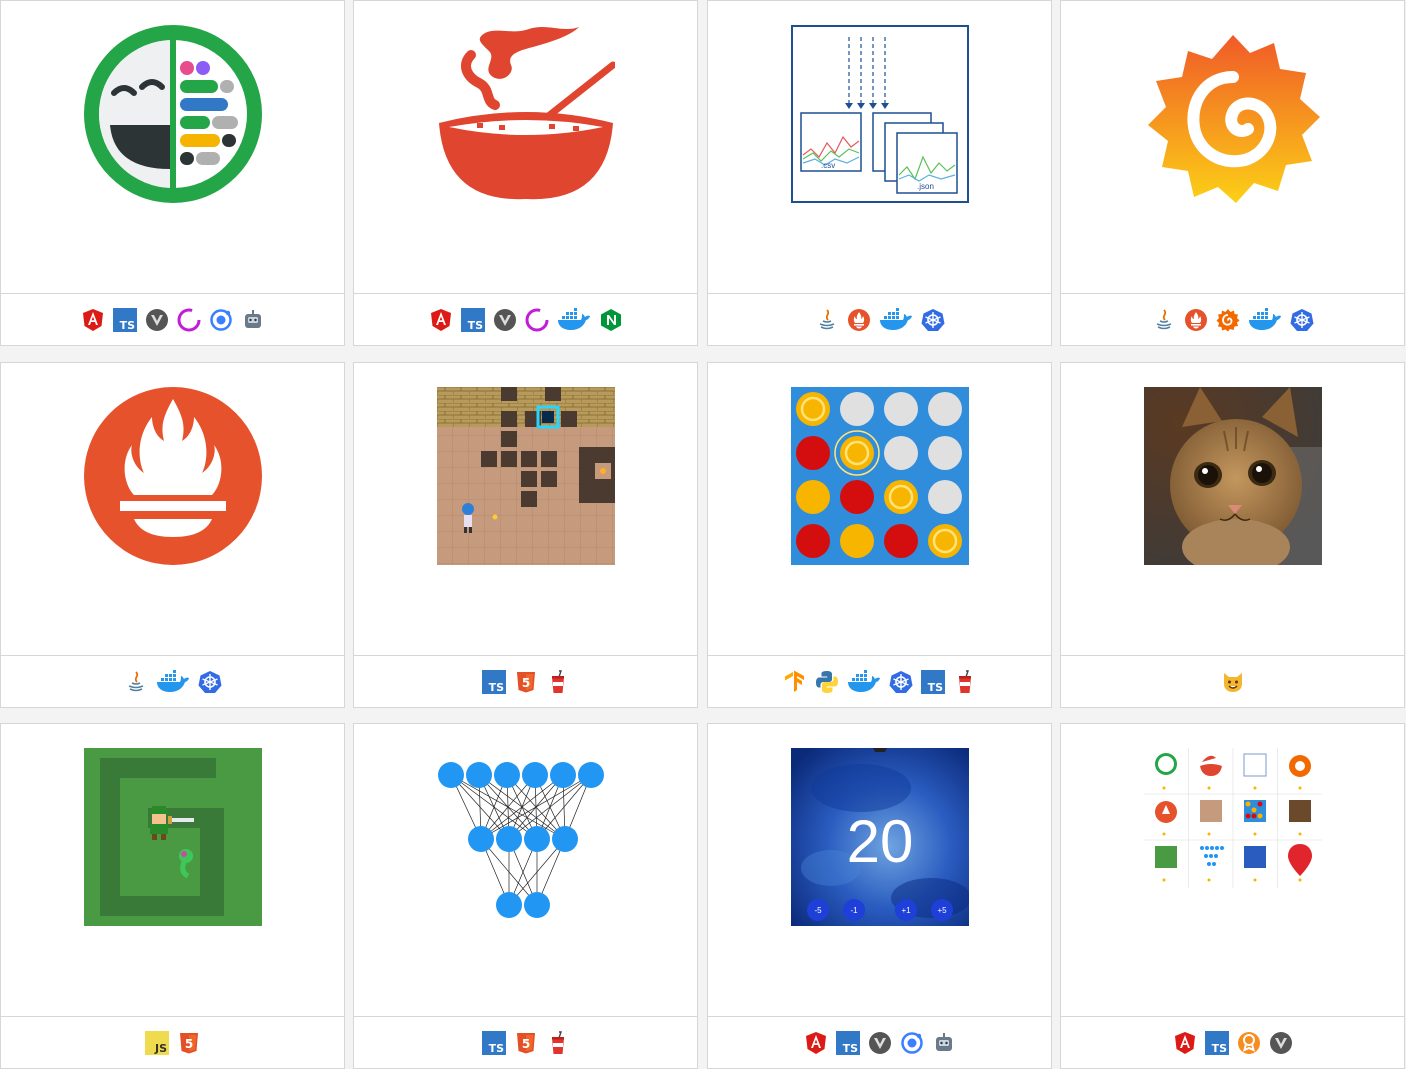  I want to click on project-card-connect-four: TS, so click(879, 535).